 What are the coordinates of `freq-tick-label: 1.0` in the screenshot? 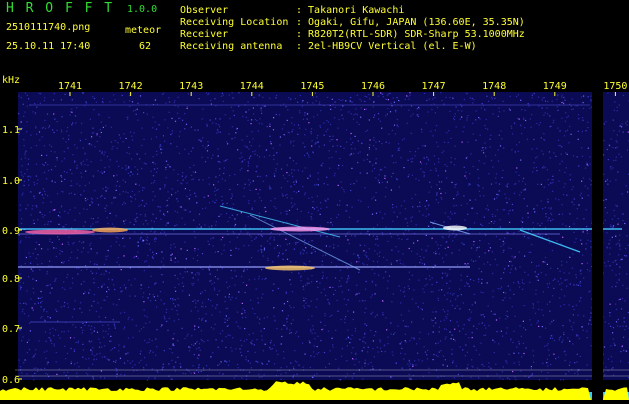 It's located at (11, 181).